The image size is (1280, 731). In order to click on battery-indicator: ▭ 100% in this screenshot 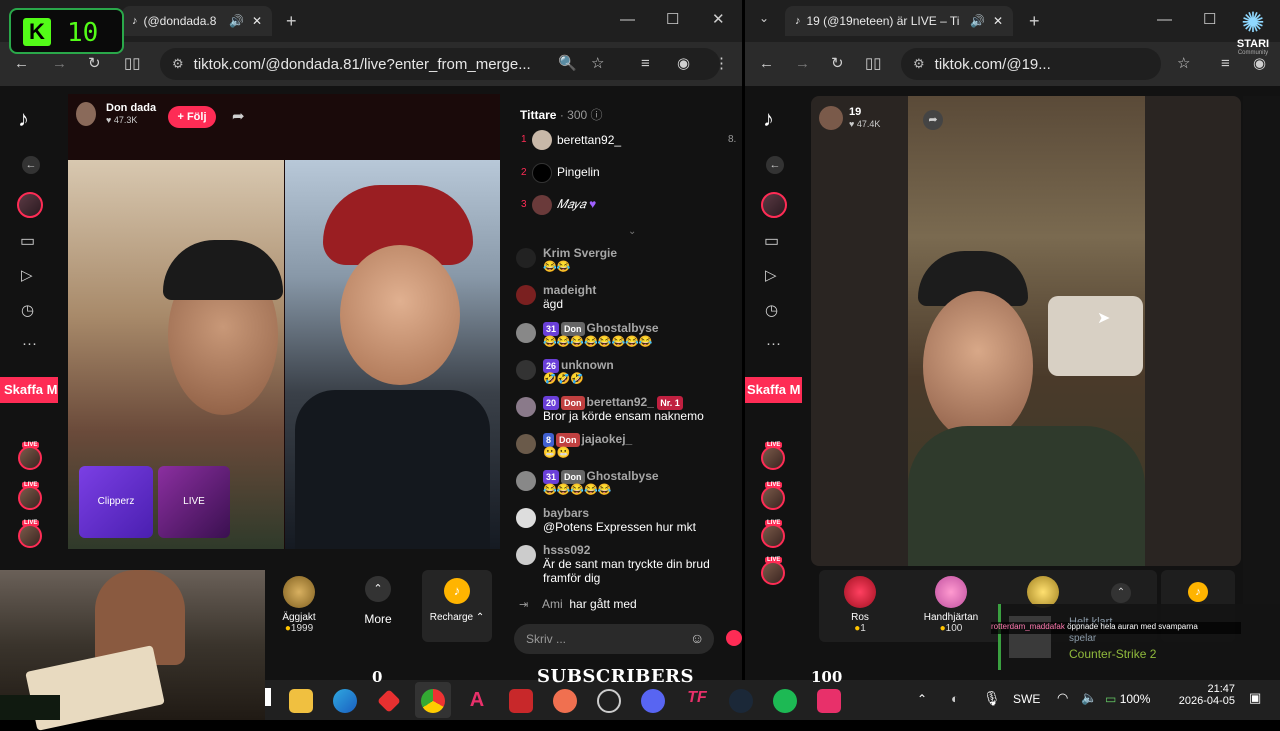, I will do `click(1127, 699)`.